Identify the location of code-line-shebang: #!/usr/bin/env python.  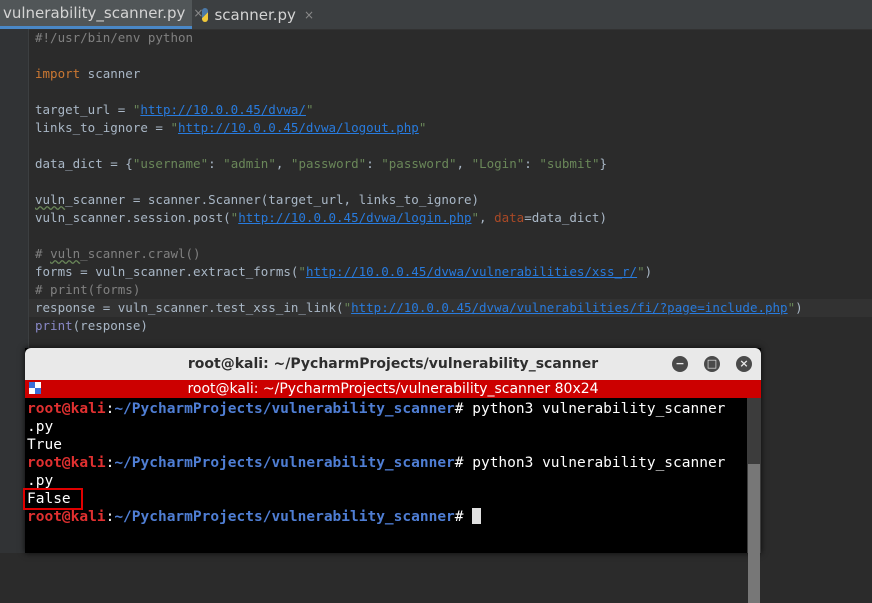
(114, 37).